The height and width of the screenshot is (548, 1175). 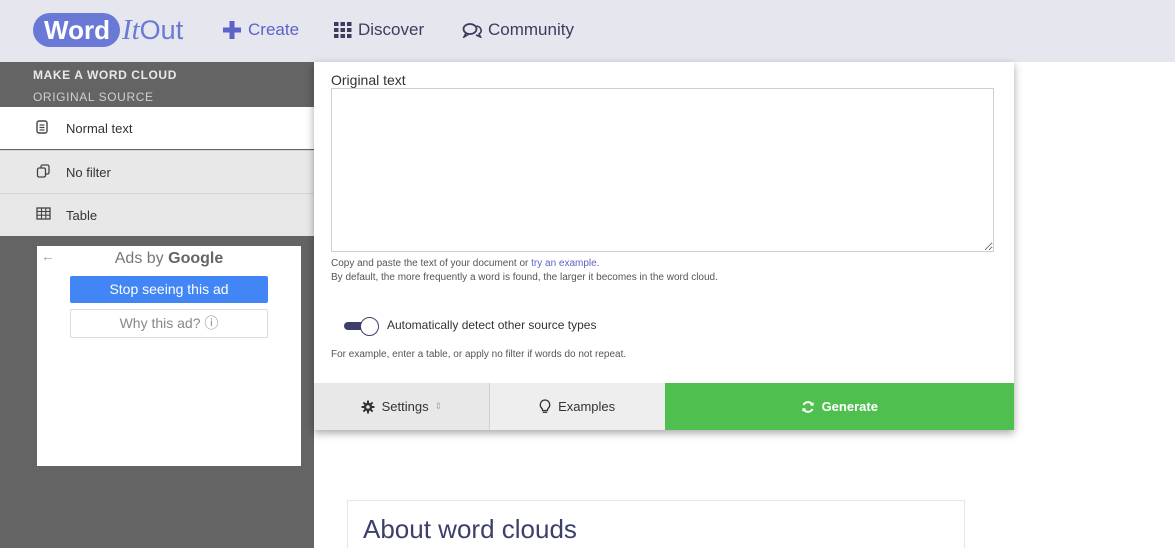 What do you see at coordinates (849, 406) in the screenshot?
I see `generate-label: Generate` at bounding box center [849, 406].